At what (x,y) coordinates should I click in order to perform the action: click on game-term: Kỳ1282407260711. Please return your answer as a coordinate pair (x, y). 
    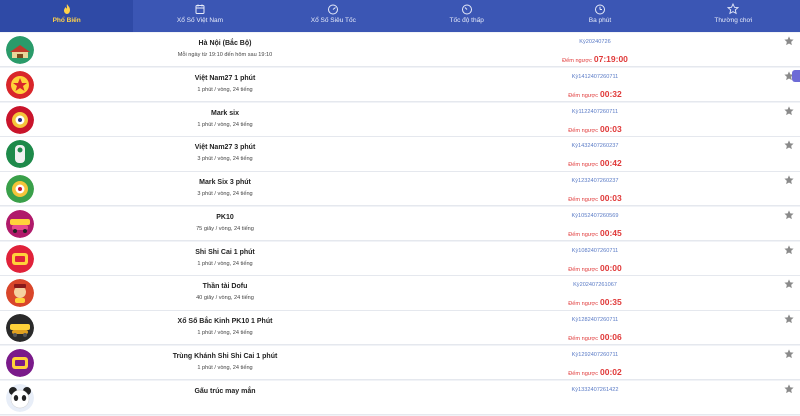
    Looking at the image, I should click on (595, 320).